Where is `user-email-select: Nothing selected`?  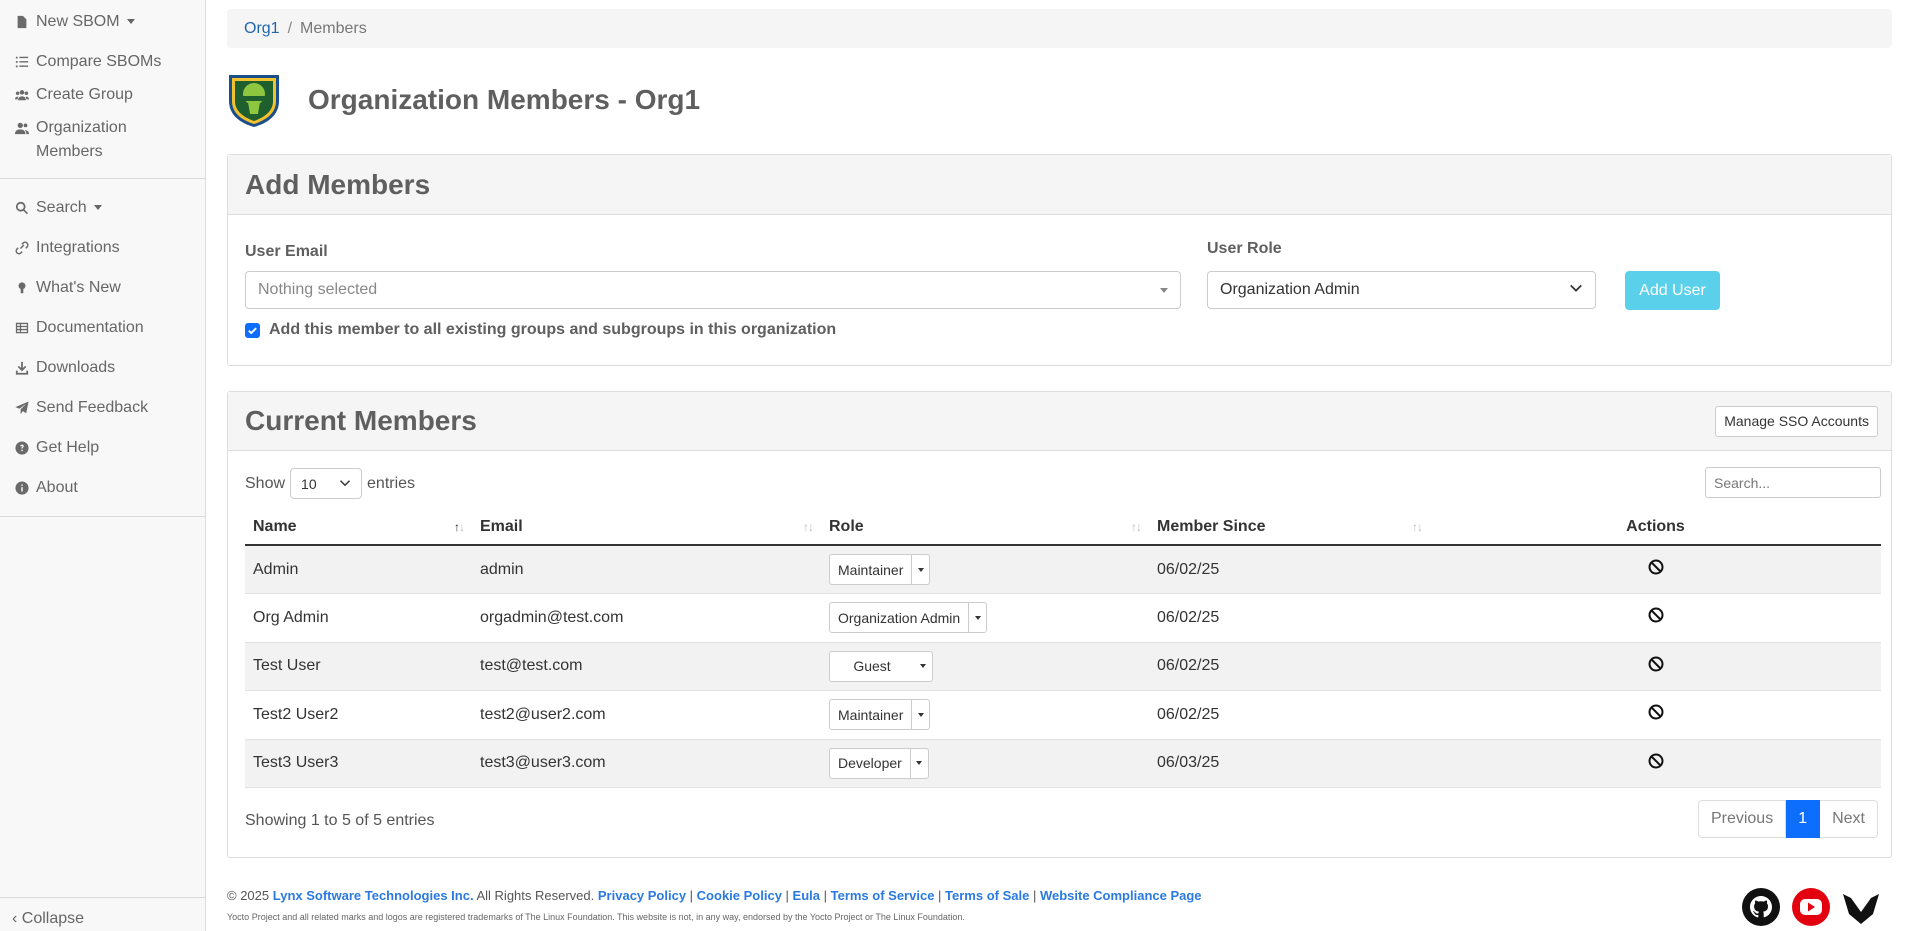 user-email-select: Nothing selected is located at coordinates (713, 290).